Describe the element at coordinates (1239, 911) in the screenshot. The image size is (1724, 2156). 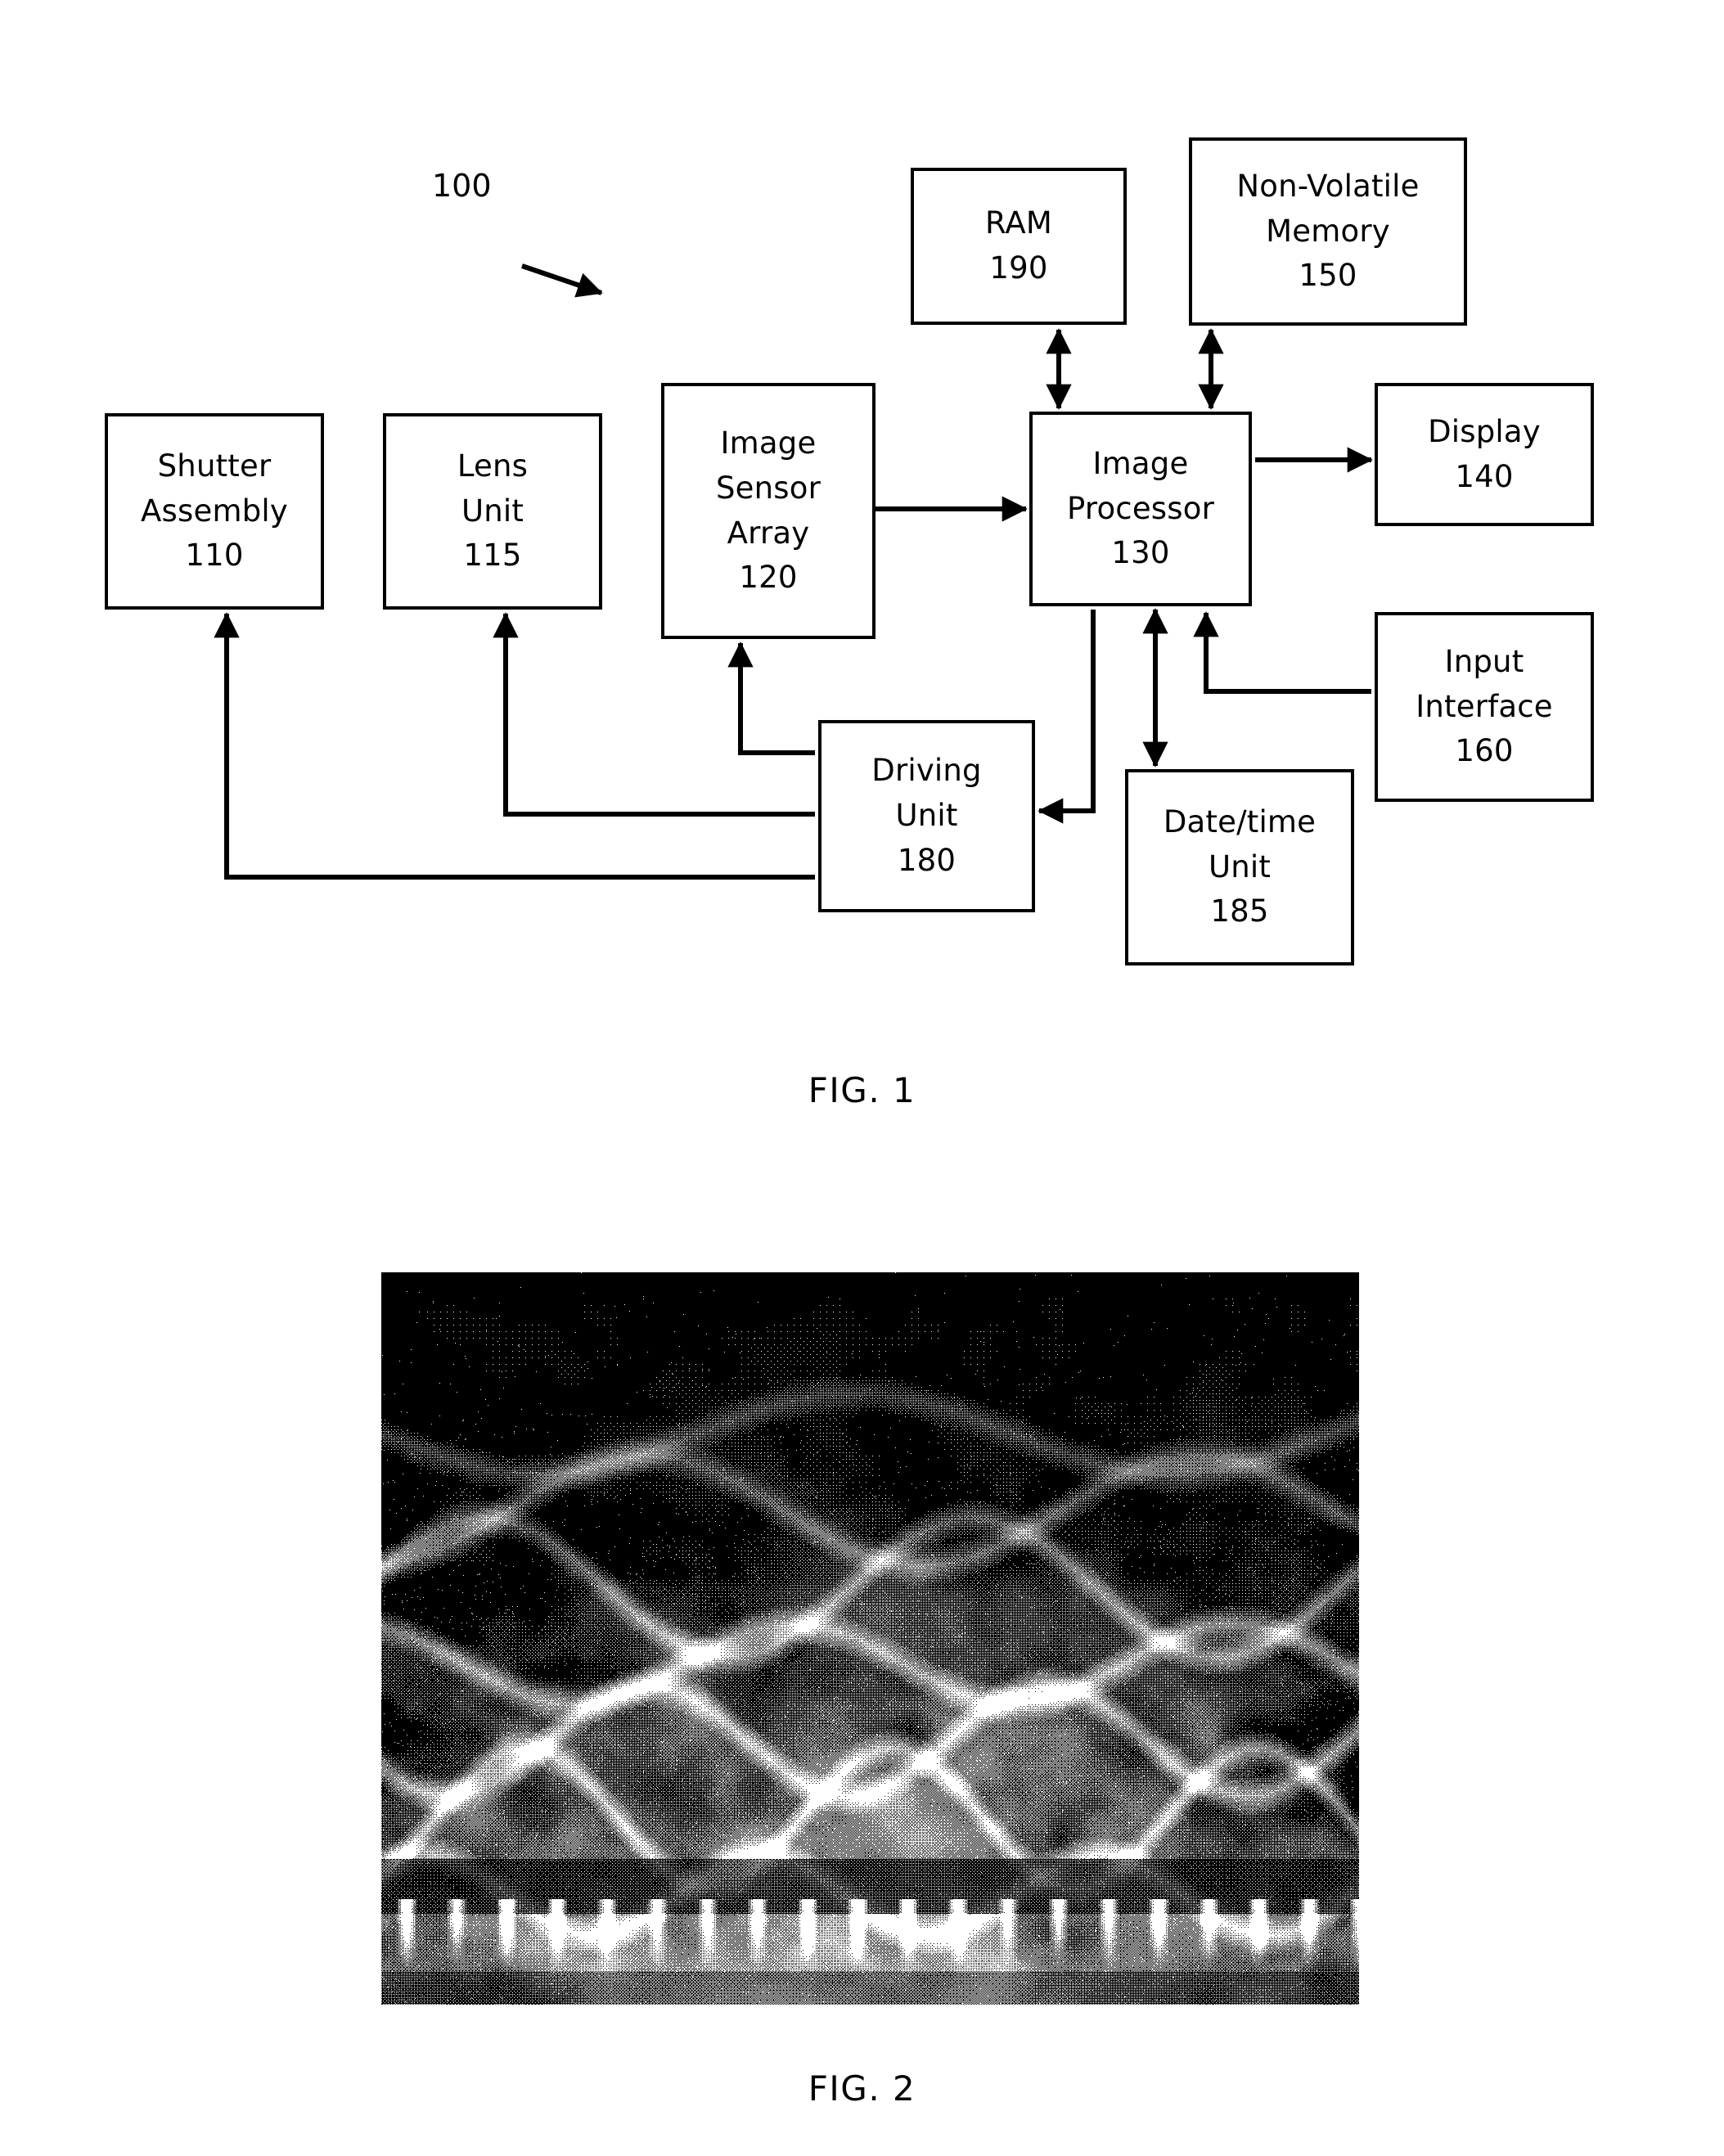
I see `block-ref-number: 185` at that location.